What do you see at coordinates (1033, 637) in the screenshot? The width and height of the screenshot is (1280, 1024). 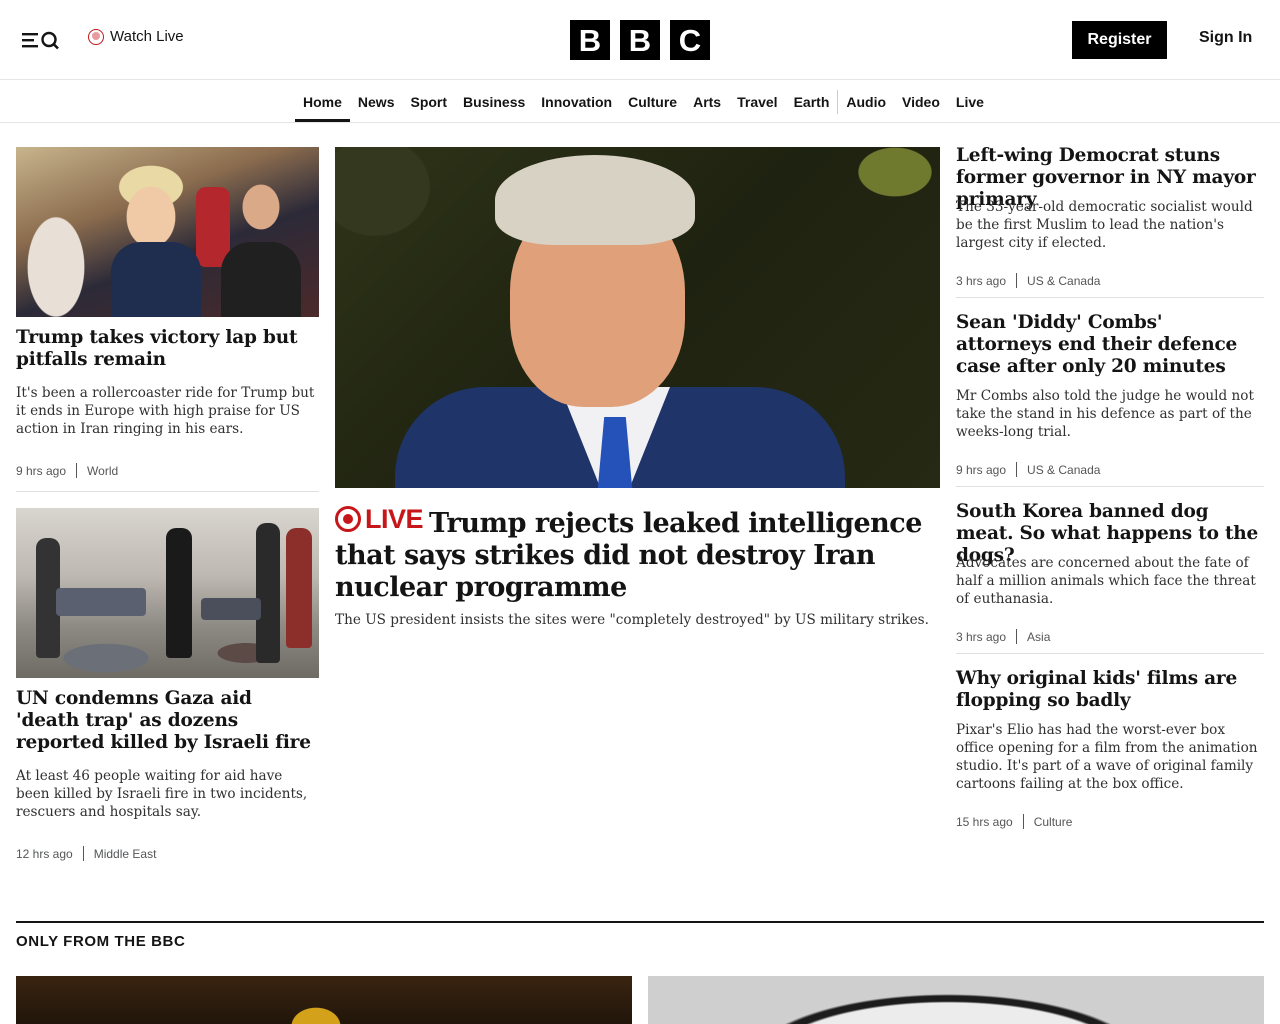 I see `story-category: Asia` at bounding box center [1033, 637].